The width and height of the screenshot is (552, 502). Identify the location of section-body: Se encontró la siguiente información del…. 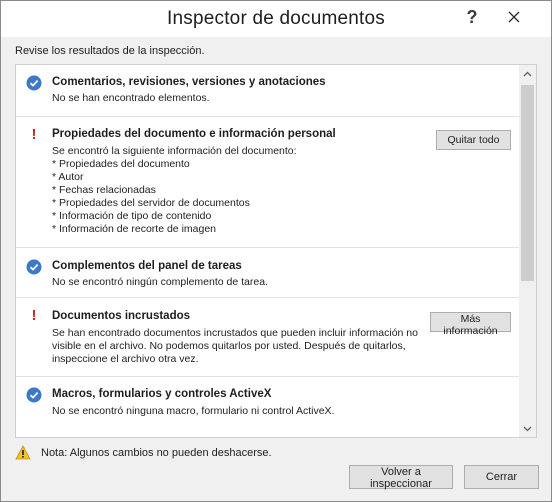
(174, 190).